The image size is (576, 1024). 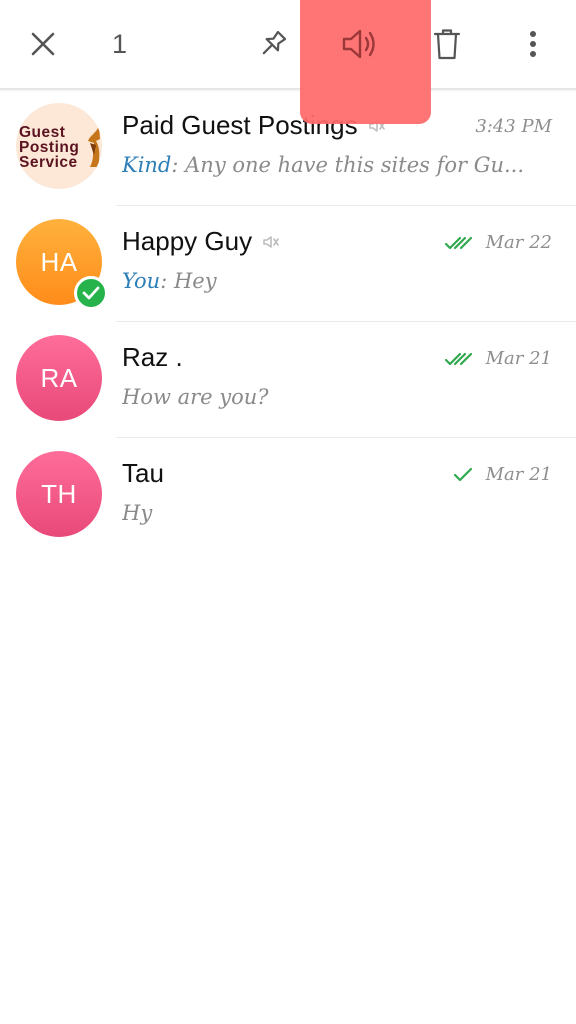 I want to click on more-vert-icon, so click(x=533, y=44).